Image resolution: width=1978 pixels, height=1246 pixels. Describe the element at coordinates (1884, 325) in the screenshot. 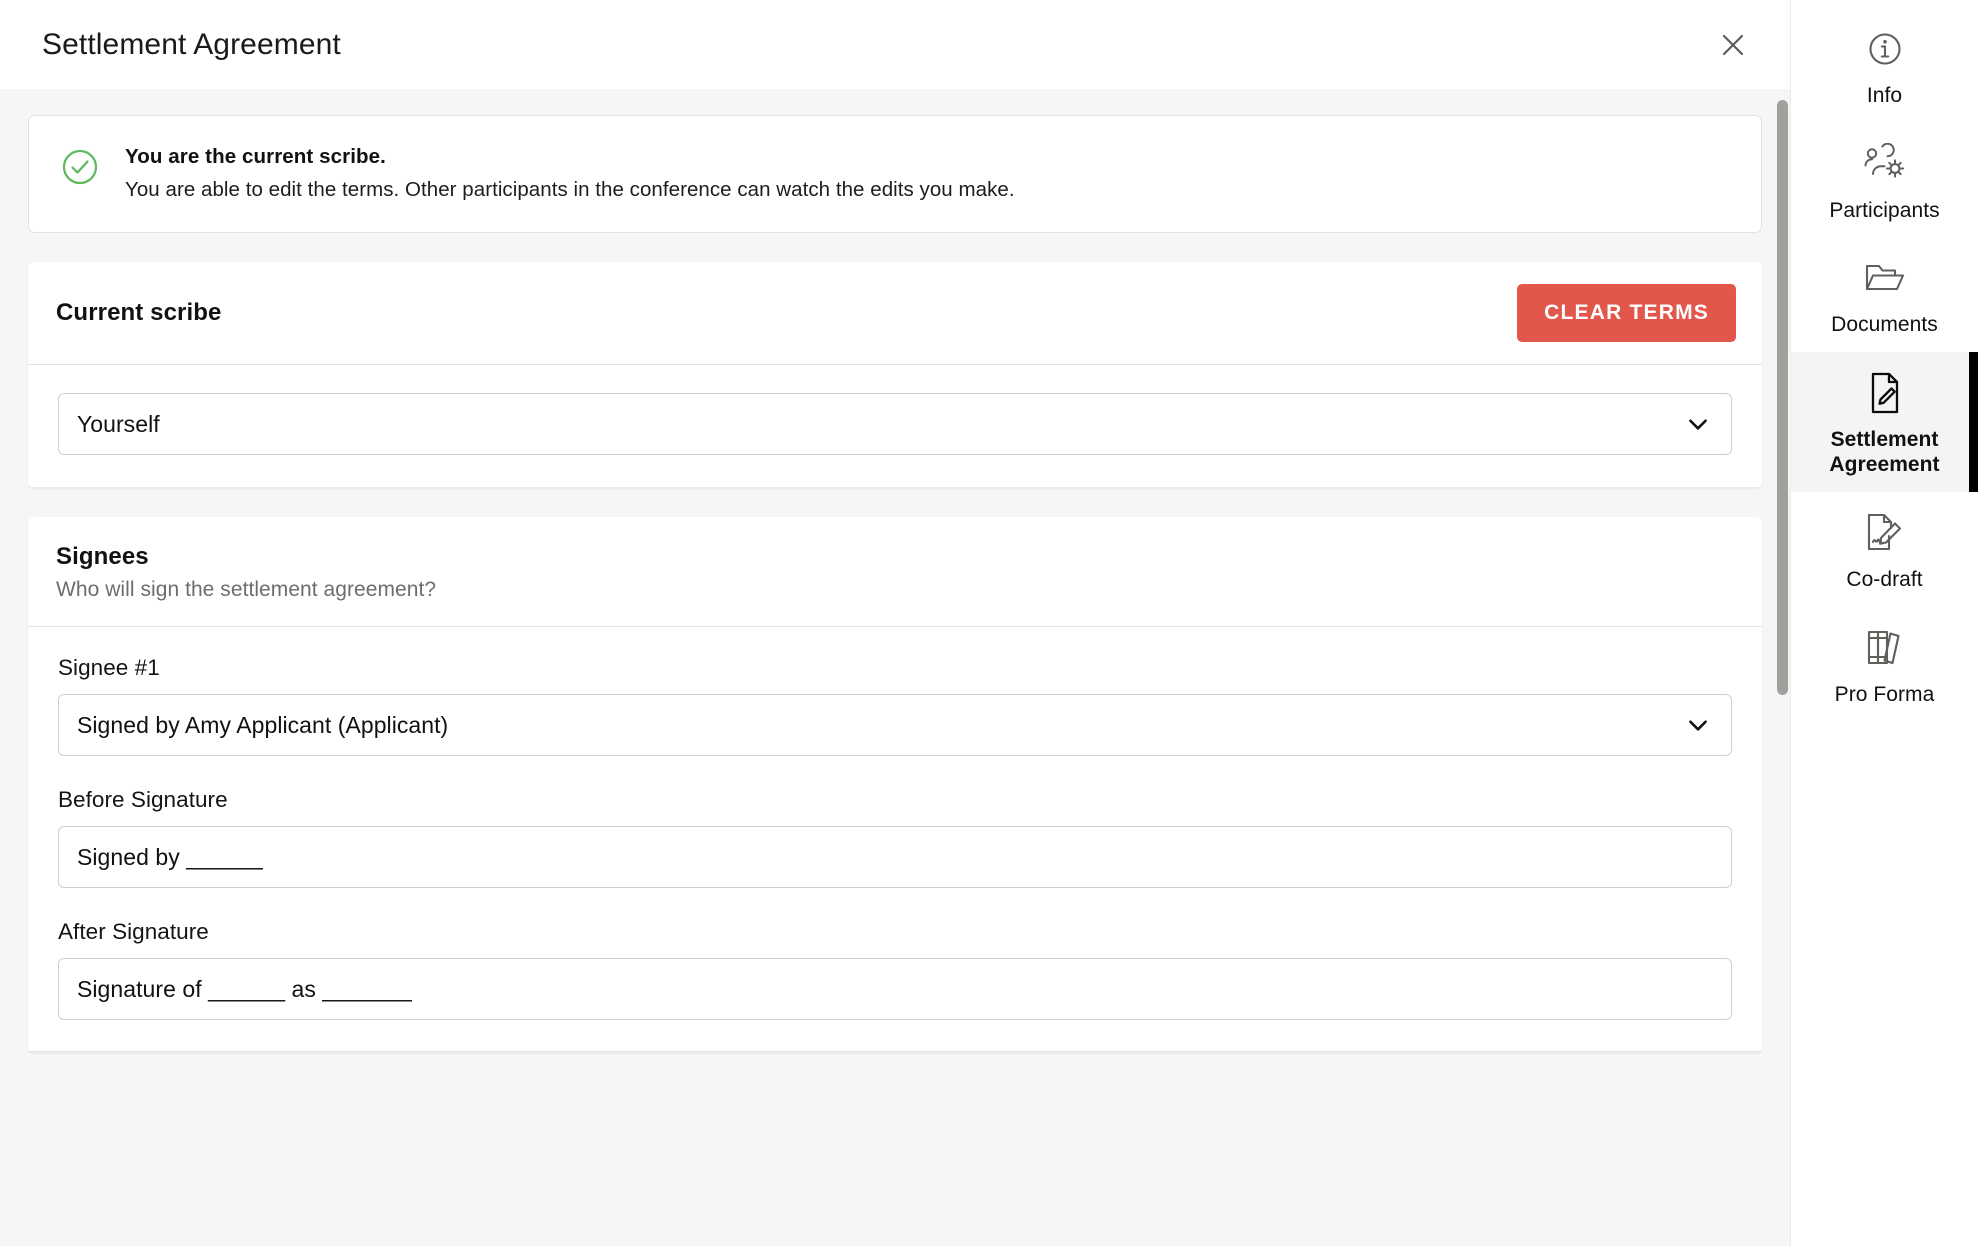

I see `sidebar-item-label: Documents` at that location.